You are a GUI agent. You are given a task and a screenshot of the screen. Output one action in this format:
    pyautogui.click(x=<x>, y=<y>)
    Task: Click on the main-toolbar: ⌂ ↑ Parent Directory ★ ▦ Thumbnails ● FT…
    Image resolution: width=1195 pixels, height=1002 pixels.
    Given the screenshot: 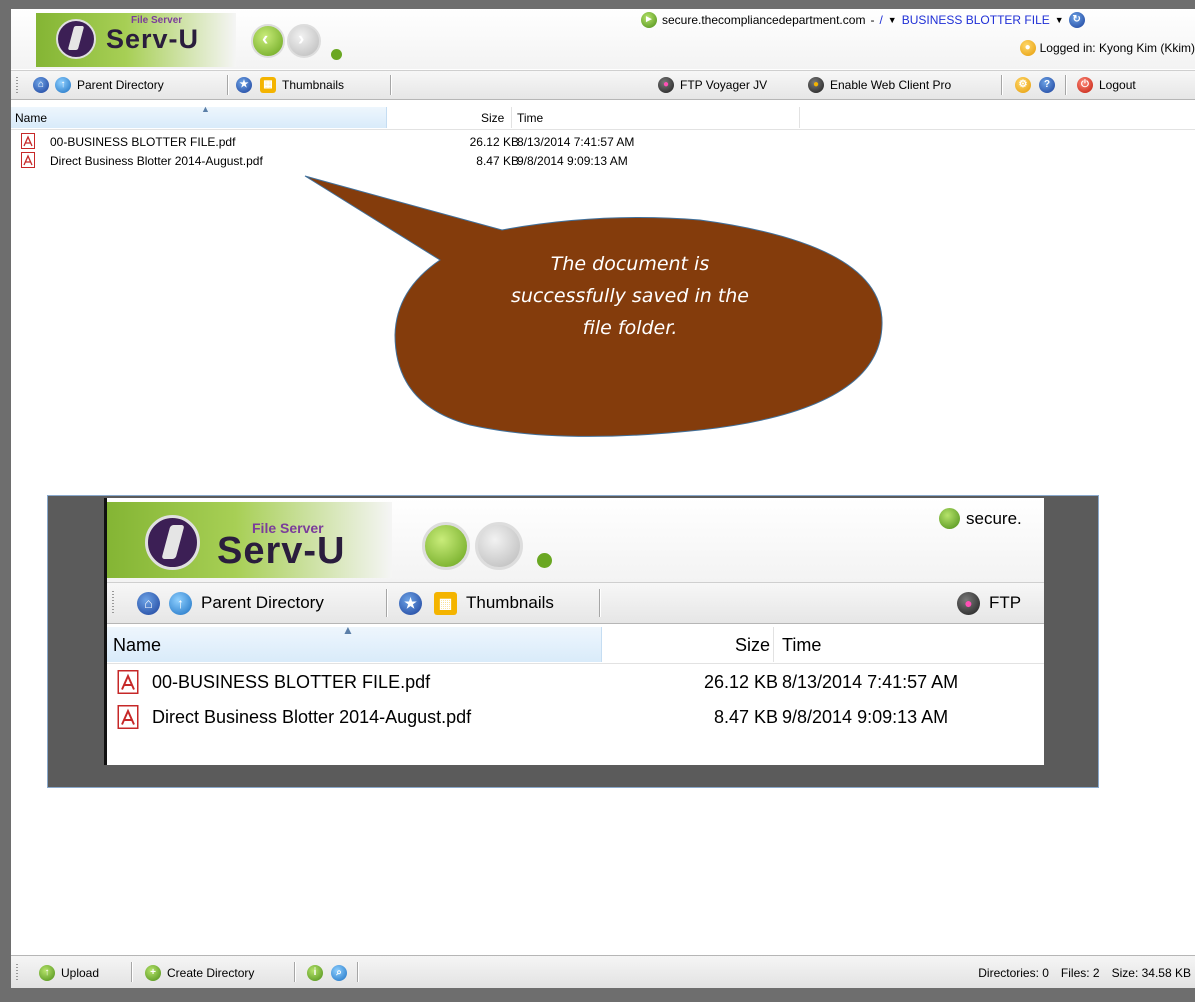 What is the action you would take?
    pyautogui.click(x=603, y=85)
    